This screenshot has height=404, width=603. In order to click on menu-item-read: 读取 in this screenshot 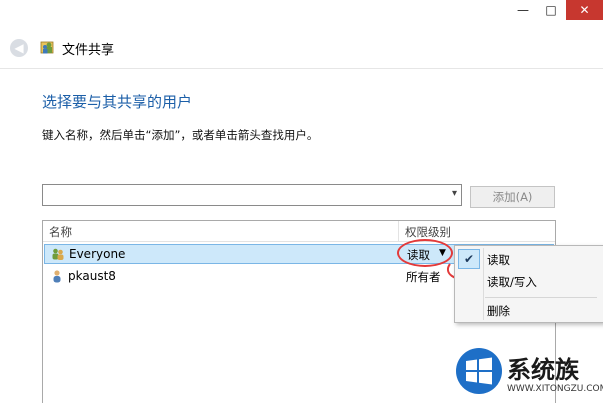, I will do `click(498, 260)`.